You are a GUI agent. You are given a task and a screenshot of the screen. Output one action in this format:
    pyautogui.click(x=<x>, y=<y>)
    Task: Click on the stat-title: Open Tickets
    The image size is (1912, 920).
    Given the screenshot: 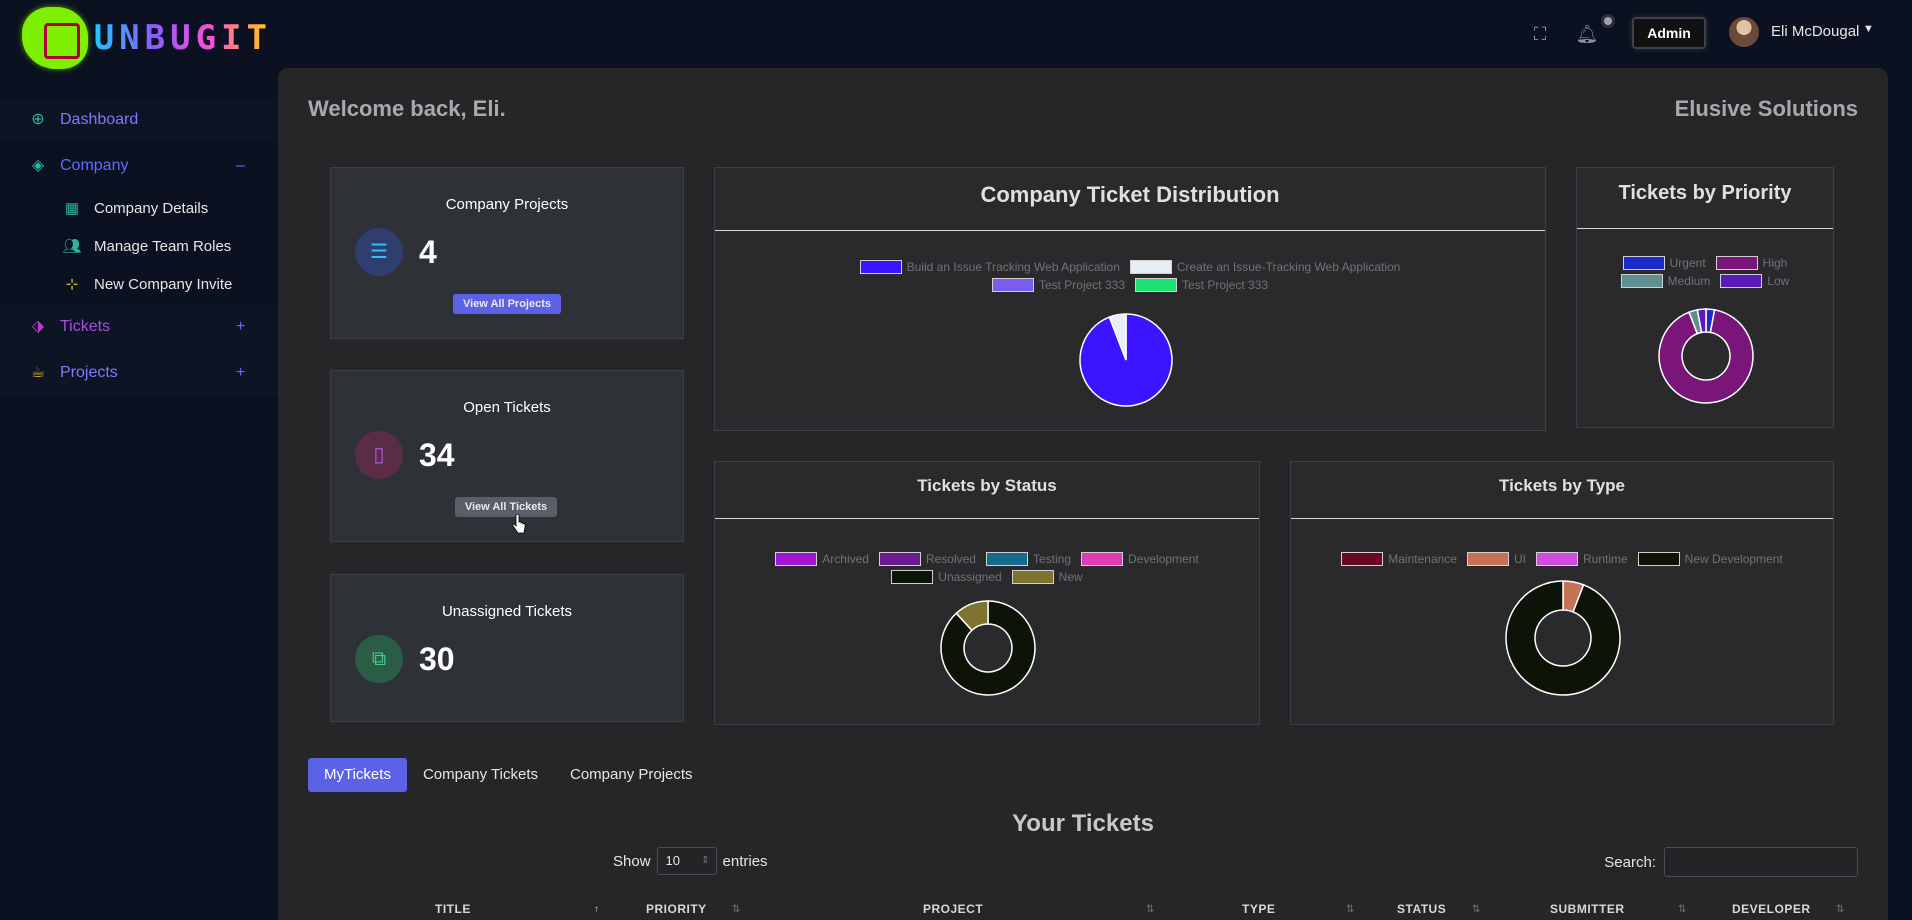 What is the action you would take?
    pyautogui.click(x=507, y=407)
    